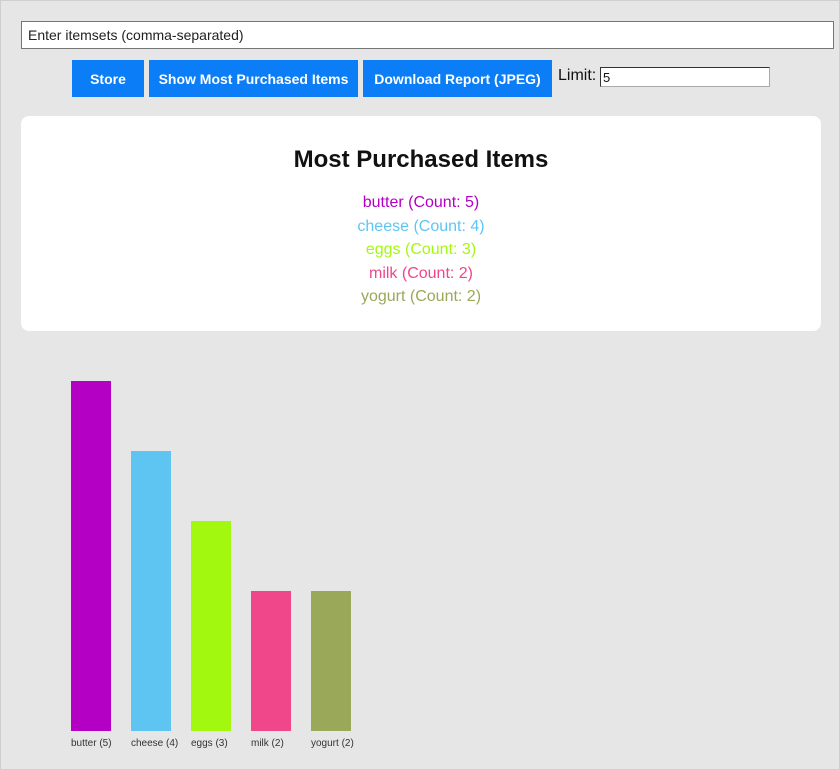 Image resolution: width=840 pixels, height=770 pixels. Describe the element at coordinates (267, 743) in the screenshot. I see `bar-label-3: milk (2)` at that location.